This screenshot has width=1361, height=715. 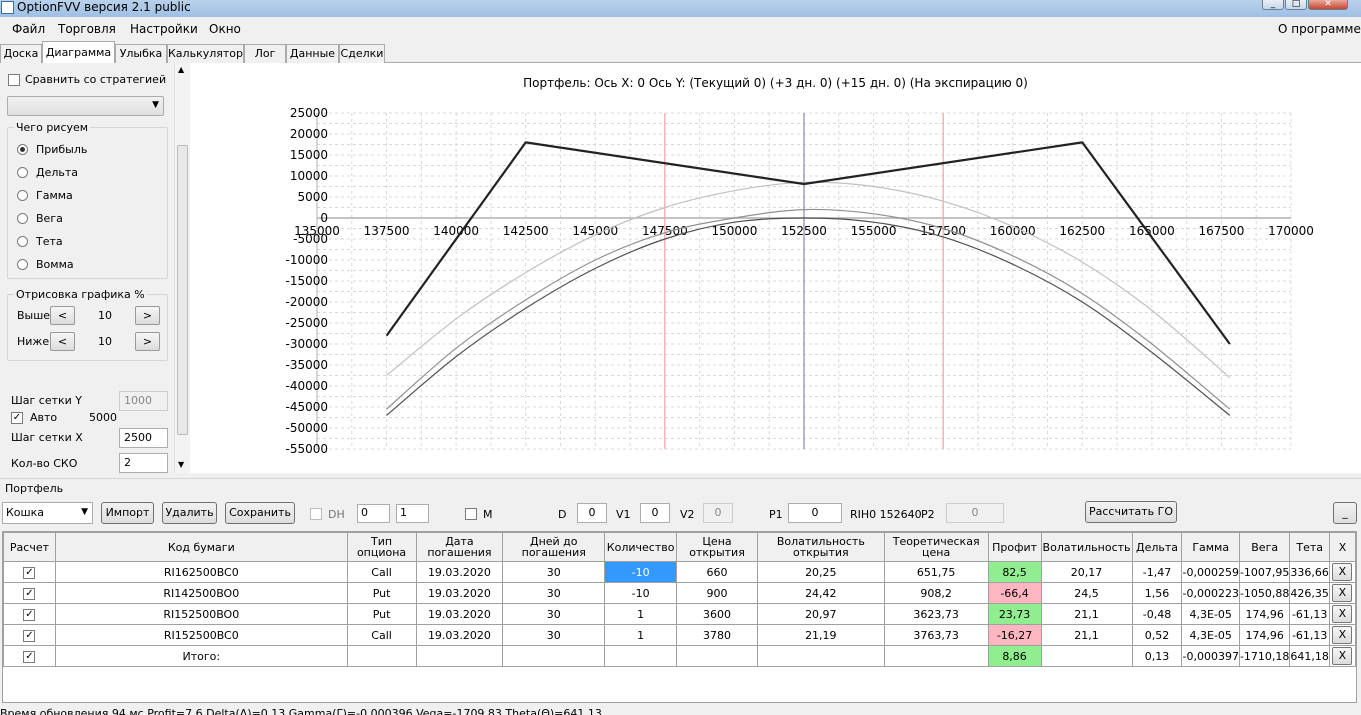 I want to click on column-header: X, so click(x=1342, y=547).